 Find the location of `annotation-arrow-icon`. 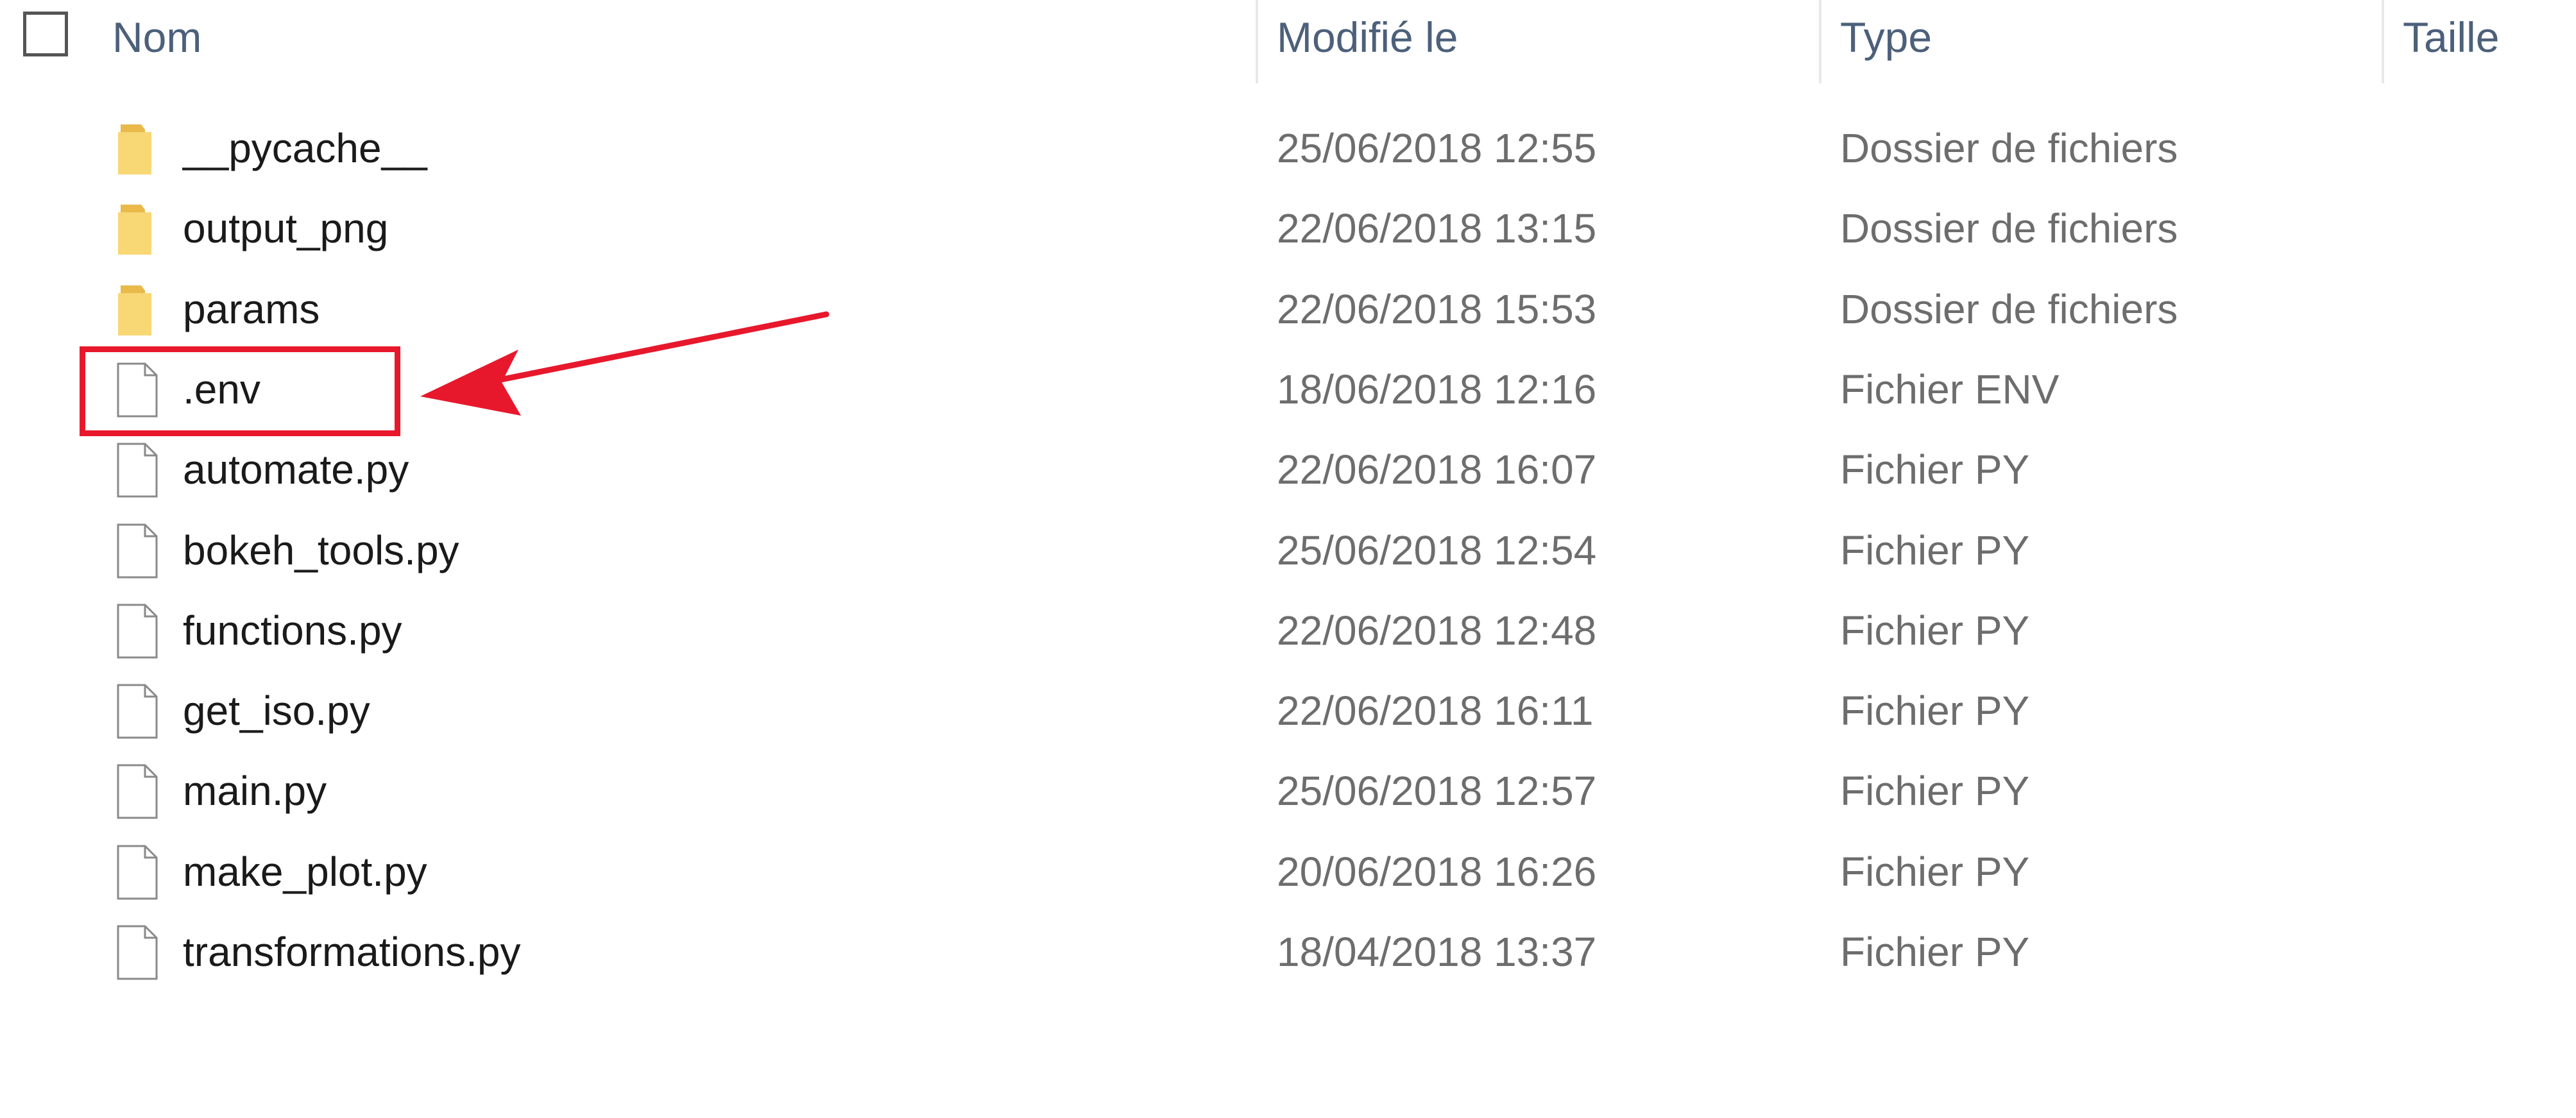

annotation-arrow-icon is located at coordinates (625, 364).